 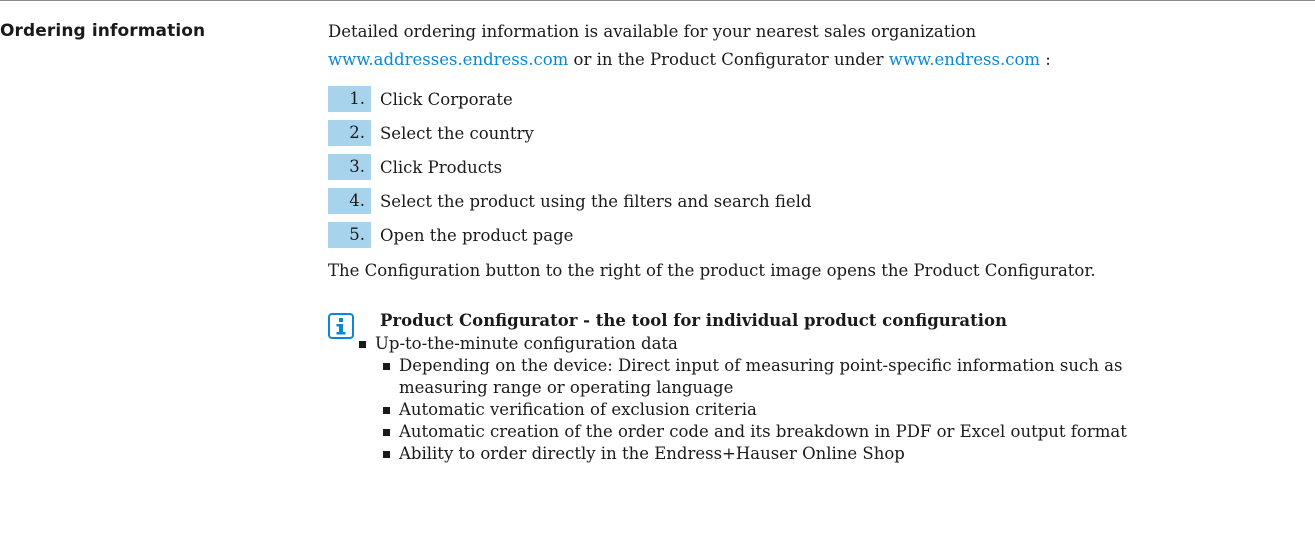 I want to click on intro-middle: or in the Product Configurator under, so click(x=728, y=59).